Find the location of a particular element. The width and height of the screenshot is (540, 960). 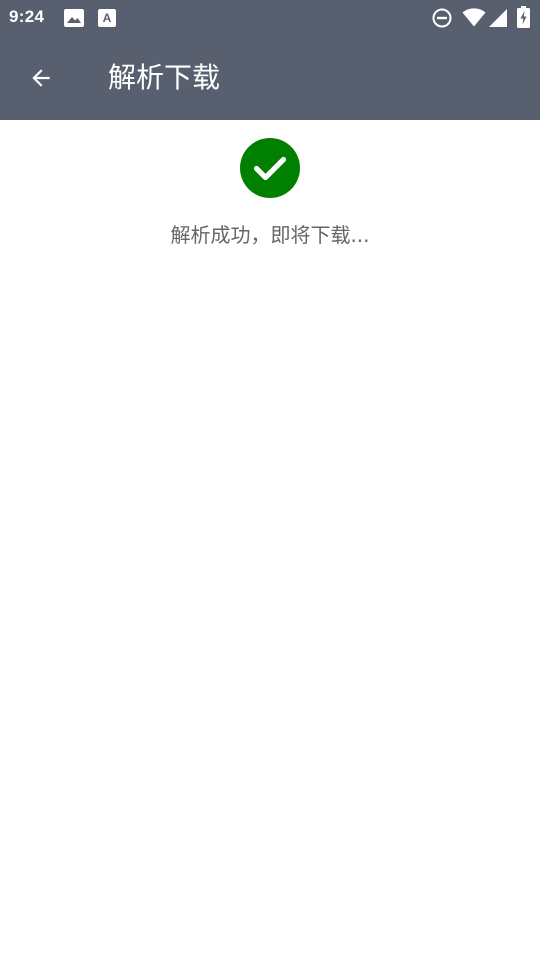

wifi-icon is located at coordinates (474, 17).